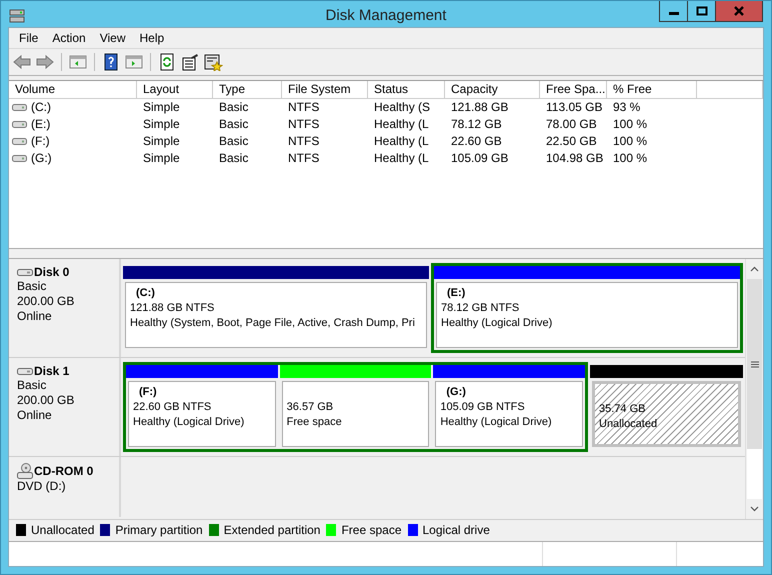 The image size is (772, 575). Describe the element at coordinates (622, 409) in the screenshot. I see `partition-size: 35.74 GB` at that location.